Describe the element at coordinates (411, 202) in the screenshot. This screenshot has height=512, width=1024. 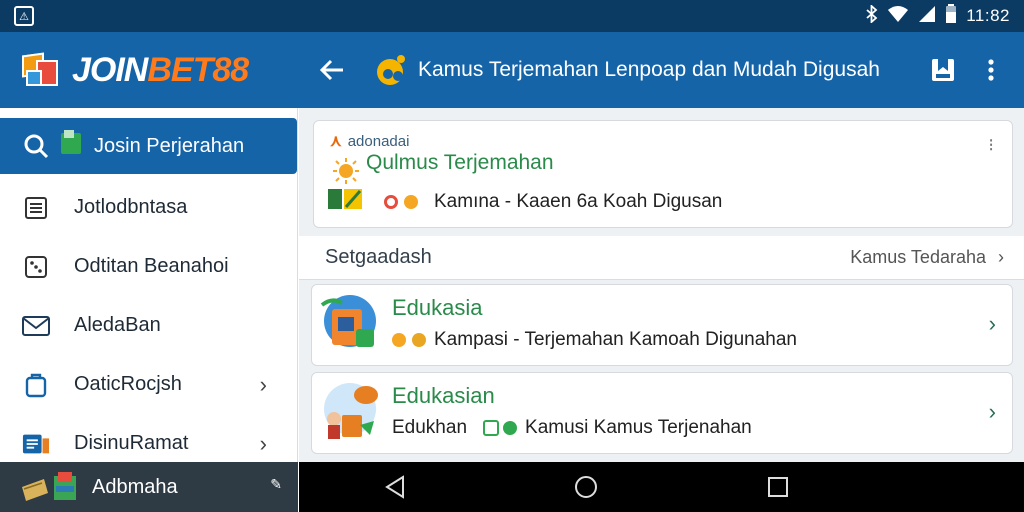
I see `yellow-face-icon` at that location.